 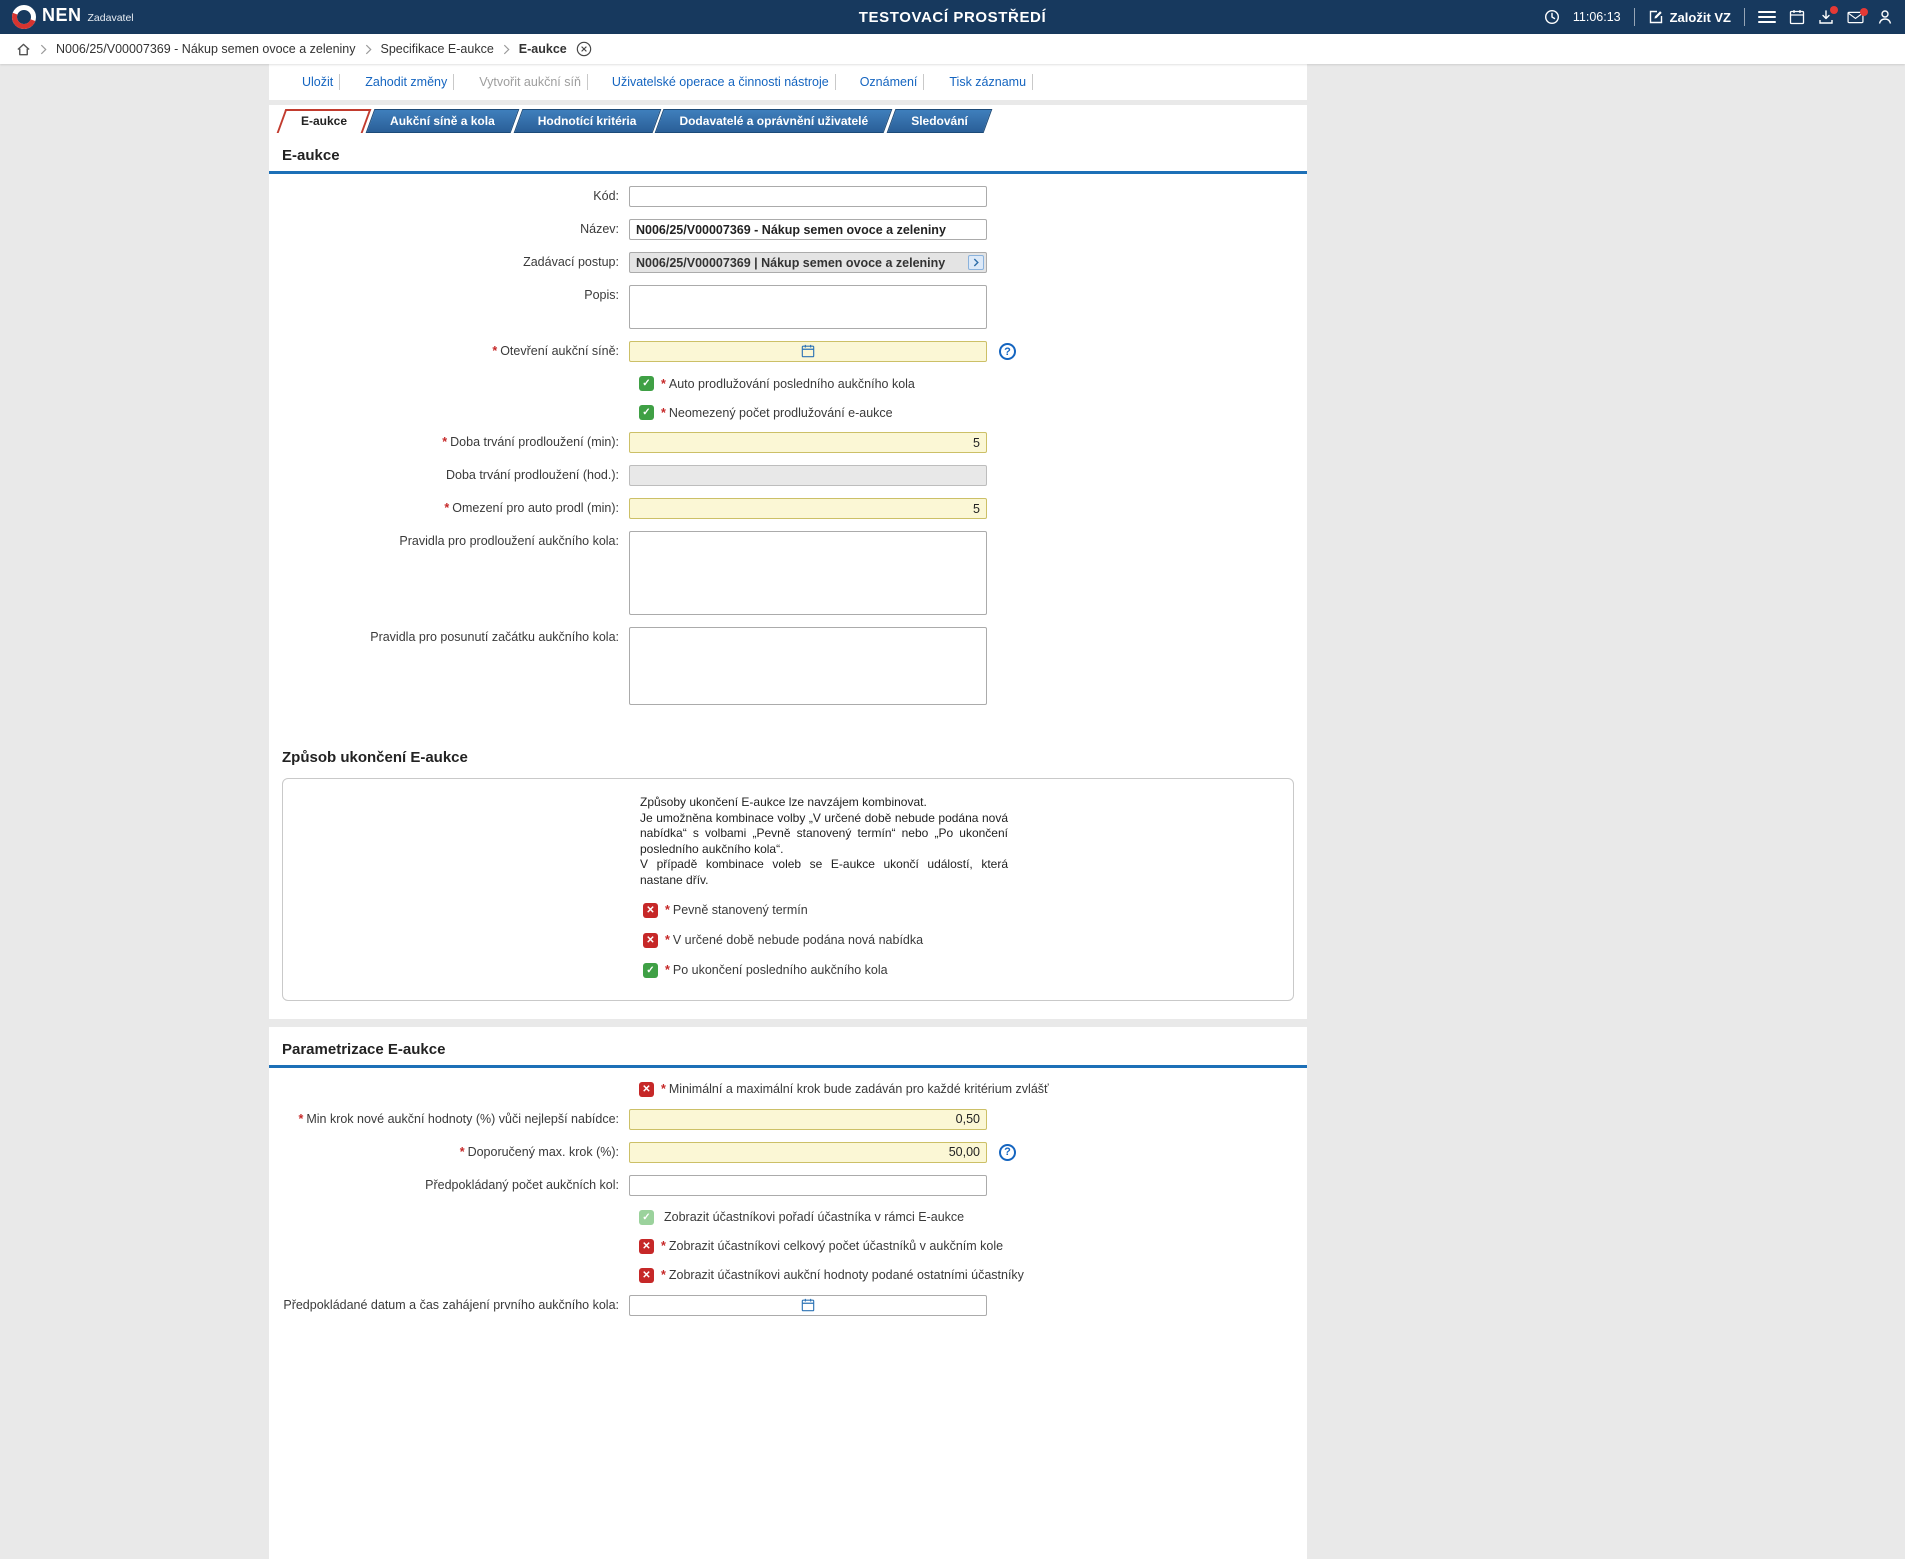 I want to click on max-krok-label: * Doporučený max. krok (%):, so click(x=539, y=1151).